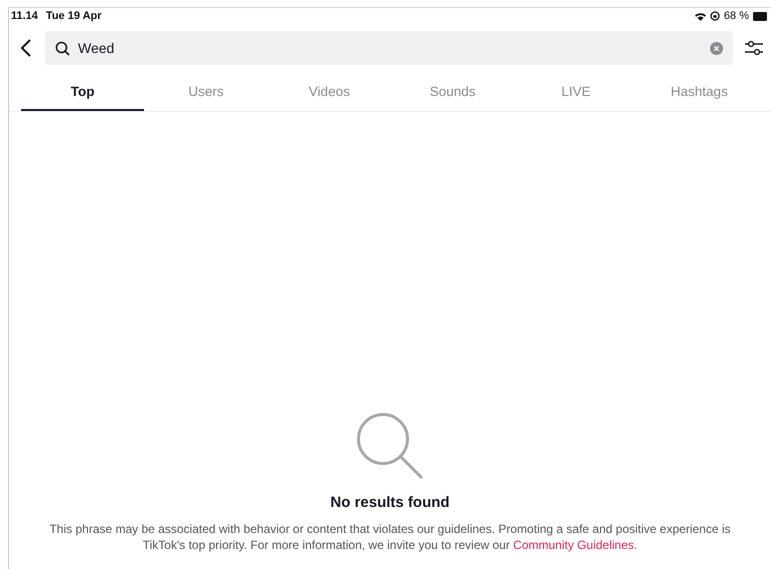 This screenshot has height=569, width=771. I want to click on wifi-icon, so click(700, 16).